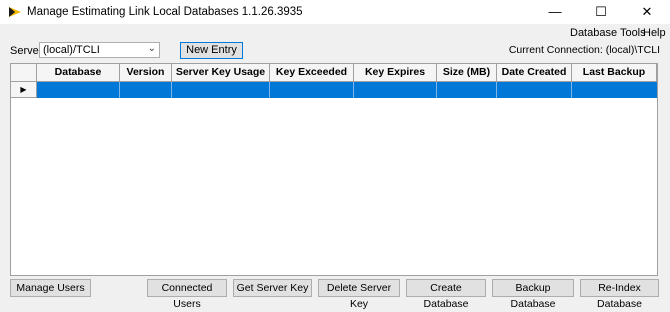 This screenshot has height=312, width=670. I want to click on cell-key-expires, so click(395, 90).